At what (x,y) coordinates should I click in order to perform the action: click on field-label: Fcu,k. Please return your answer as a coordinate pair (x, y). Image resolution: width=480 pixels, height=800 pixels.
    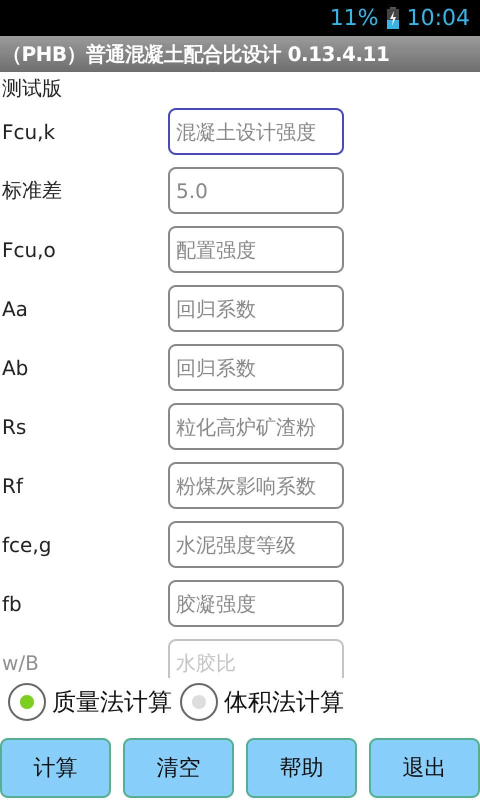
    Looking at the image, I should click on (28, 132).